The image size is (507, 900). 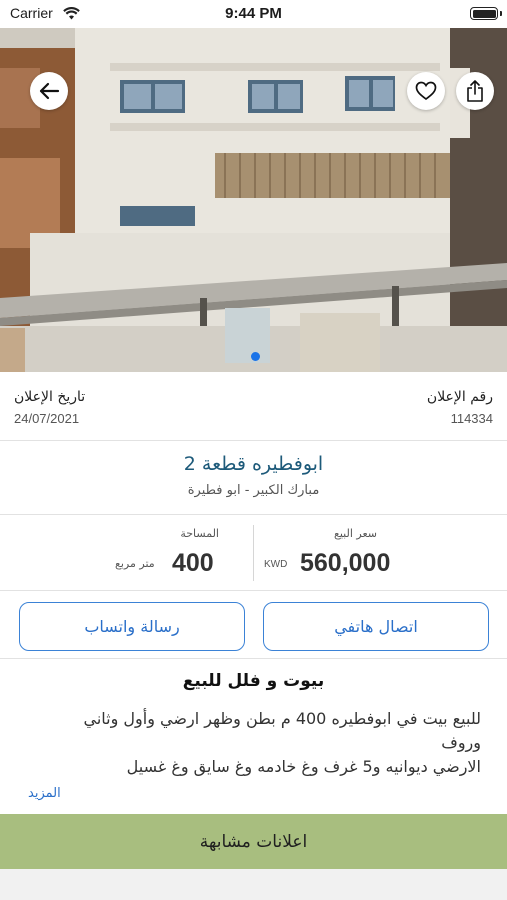 I want to click on status-time: 9:44 PM, so click(x=253, y=13).